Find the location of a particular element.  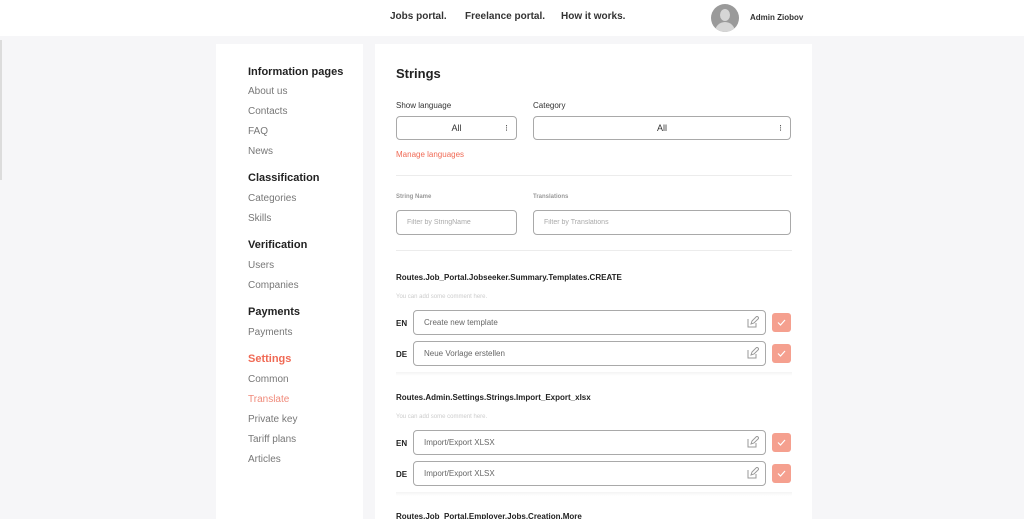

user-avatar-icon is located at coordinates (725, 18).